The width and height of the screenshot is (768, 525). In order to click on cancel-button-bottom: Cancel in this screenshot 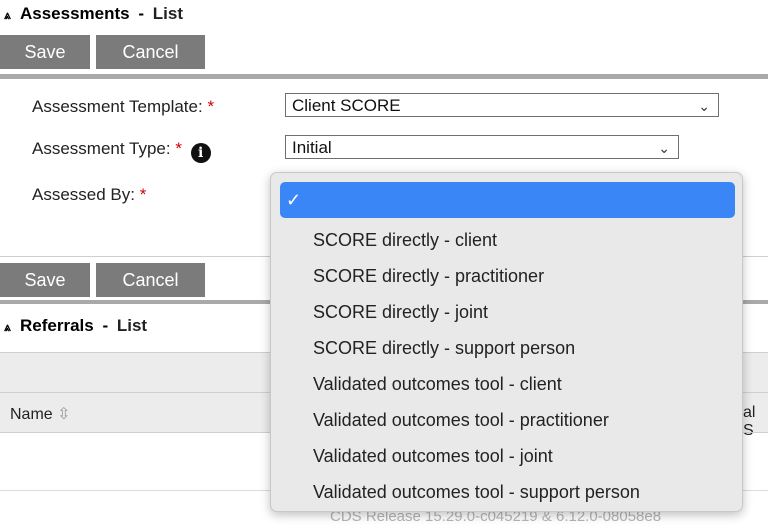, I will do `click(150, 280)`.